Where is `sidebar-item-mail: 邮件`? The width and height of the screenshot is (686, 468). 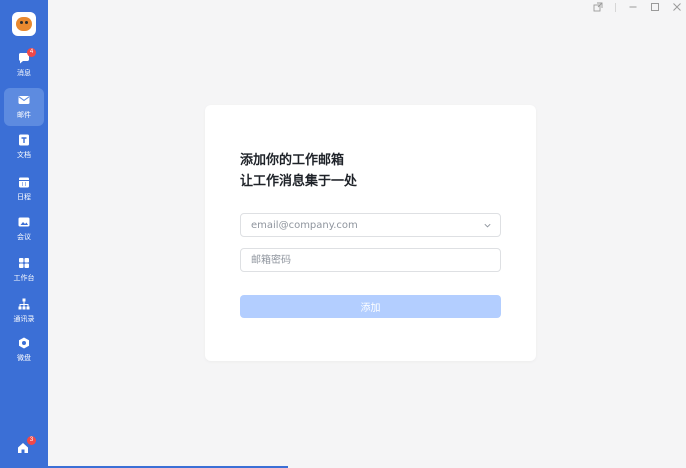 sidebar-item-mail: 邮件 is located at coordinates (24, 107).